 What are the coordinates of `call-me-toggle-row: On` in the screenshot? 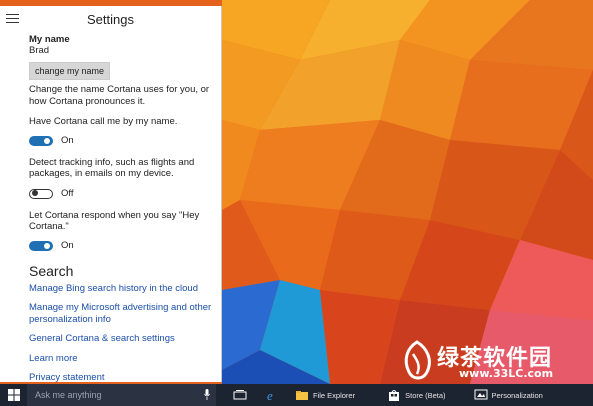 It's located at (121, 141).